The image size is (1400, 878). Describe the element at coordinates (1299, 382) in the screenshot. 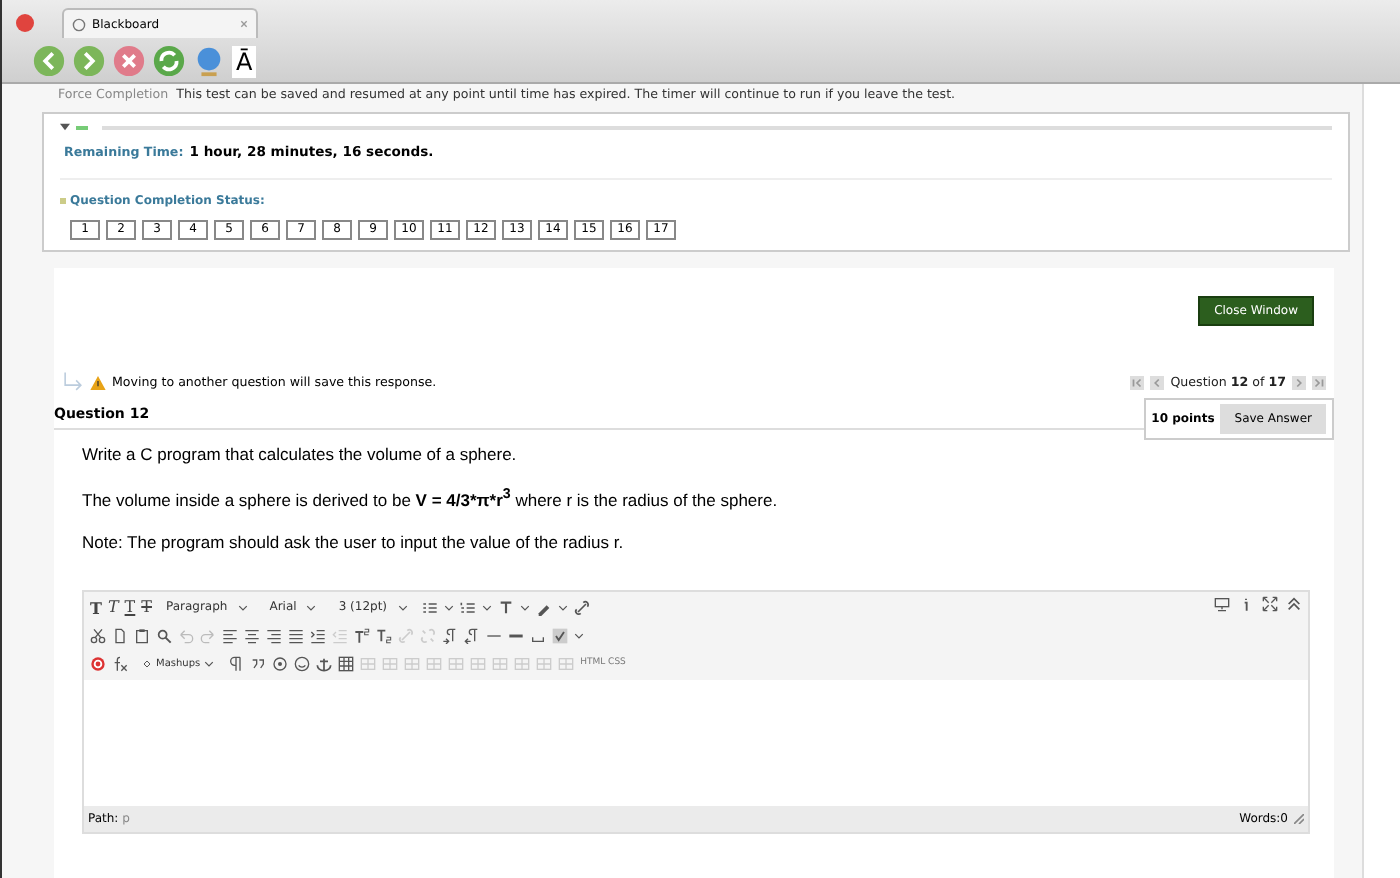

I see `next-page-icon` at that location.